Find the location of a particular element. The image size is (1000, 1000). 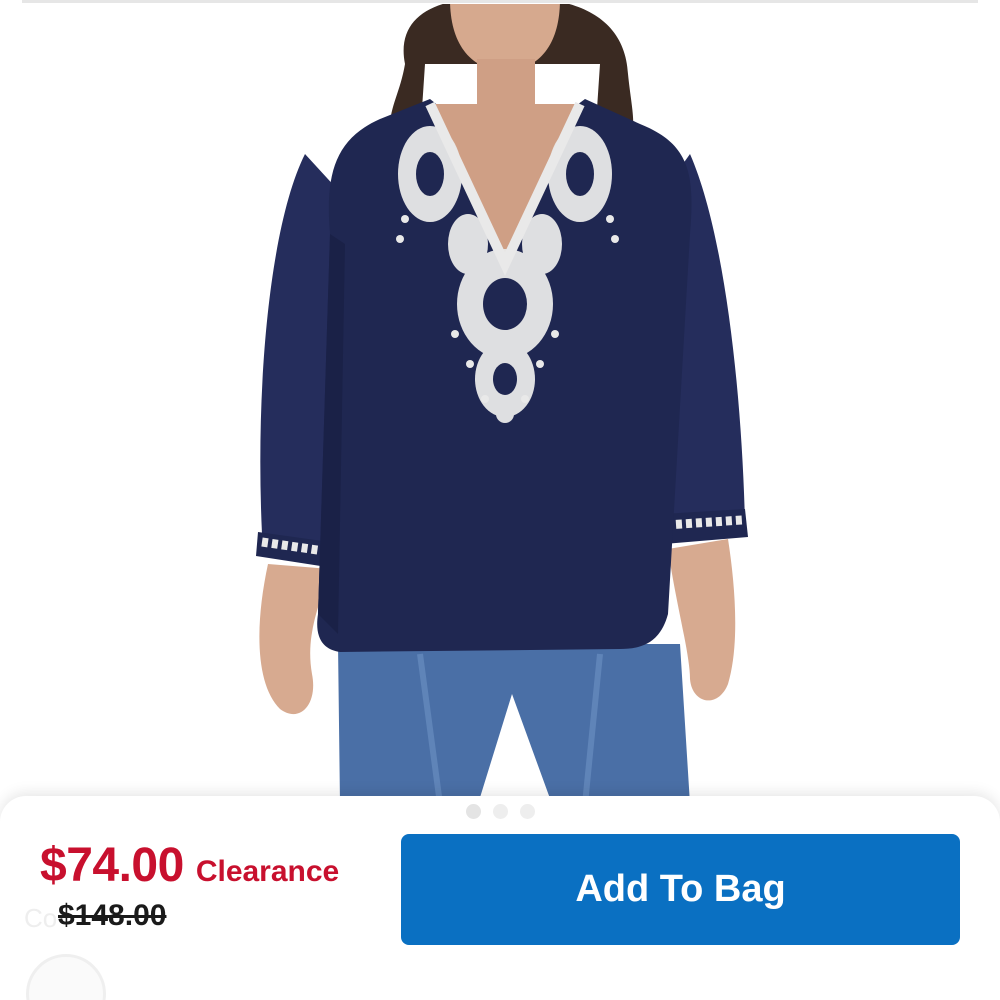

color-swatch is located at coordinates (66, 977).